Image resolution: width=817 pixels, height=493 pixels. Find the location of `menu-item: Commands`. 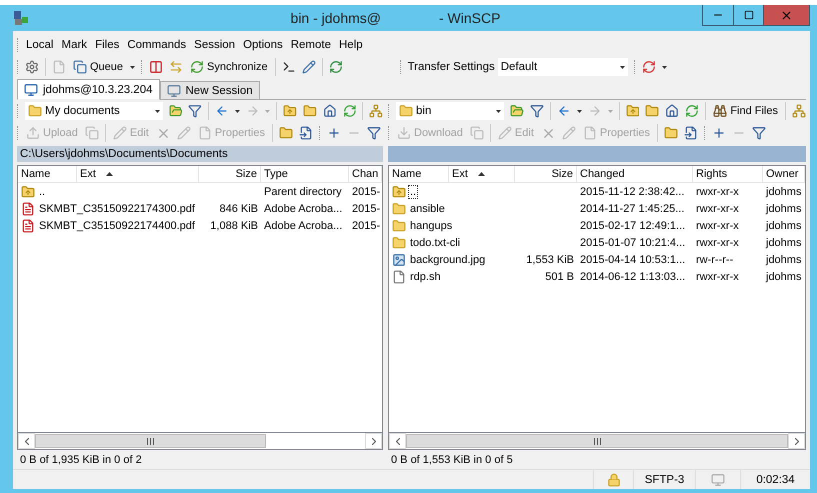

menu-item: Commands is located at coordinates (157, 45).